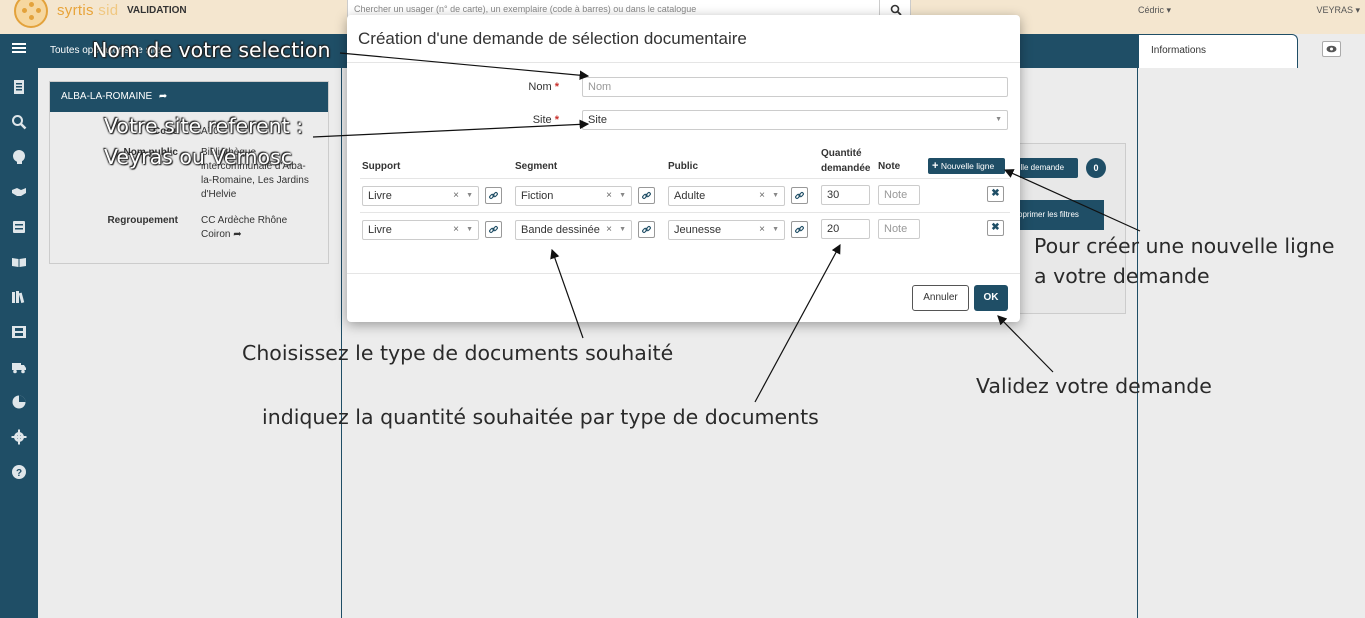 The width and height of the screenshot is (1365, 618). I want to click on clear-filters-button: pprimer les filtres, so click(1055, 215).